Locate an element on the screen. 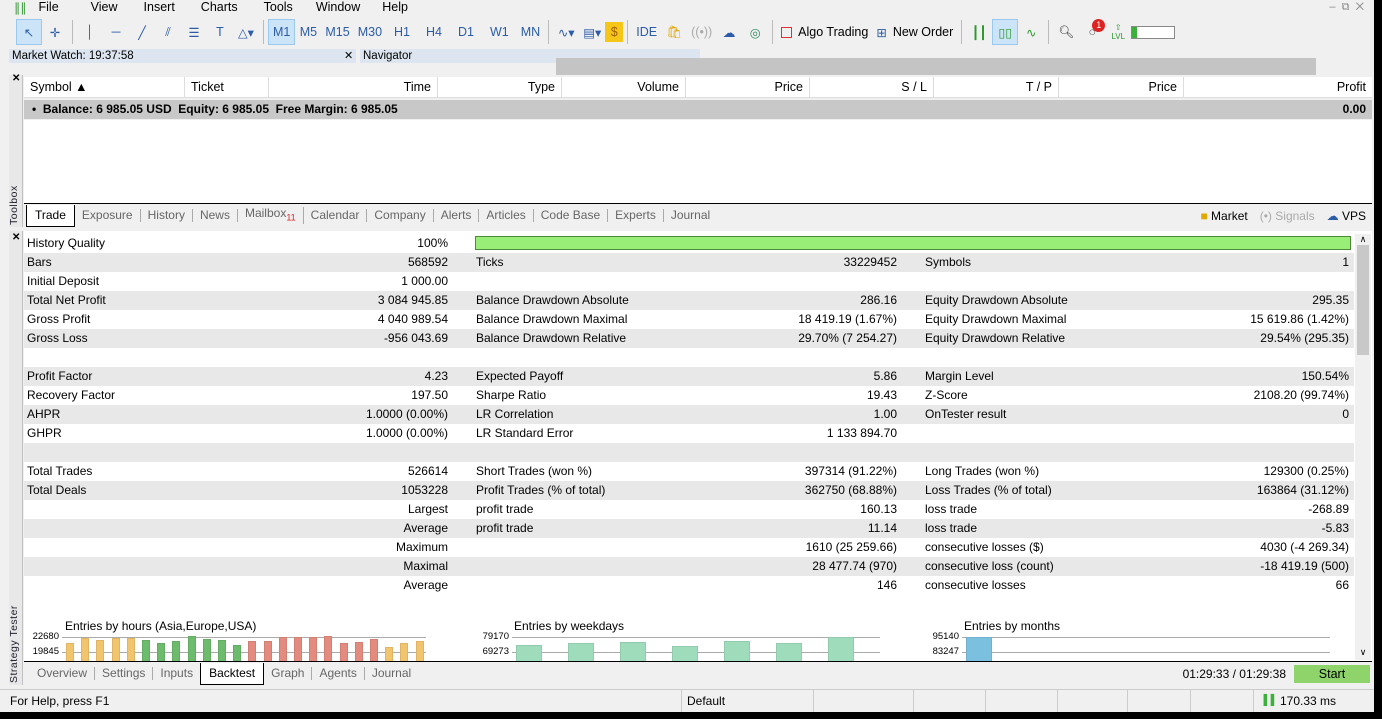  tab-news: News is located at coordinates (215, 215).